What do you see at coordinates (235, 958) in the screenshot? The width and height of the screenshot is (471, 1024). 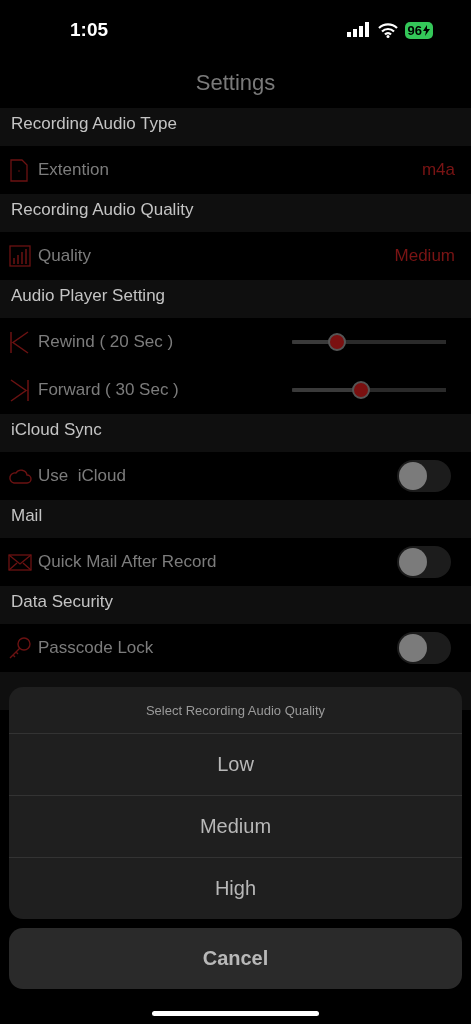 I see `cancel-button: Cancel` at bounding box center [235, 958].